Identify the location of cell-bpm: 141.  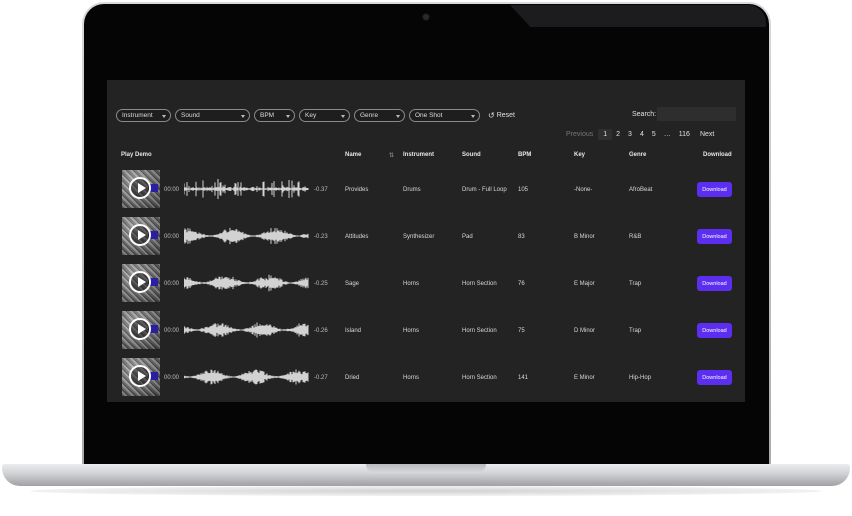
(523, 378).